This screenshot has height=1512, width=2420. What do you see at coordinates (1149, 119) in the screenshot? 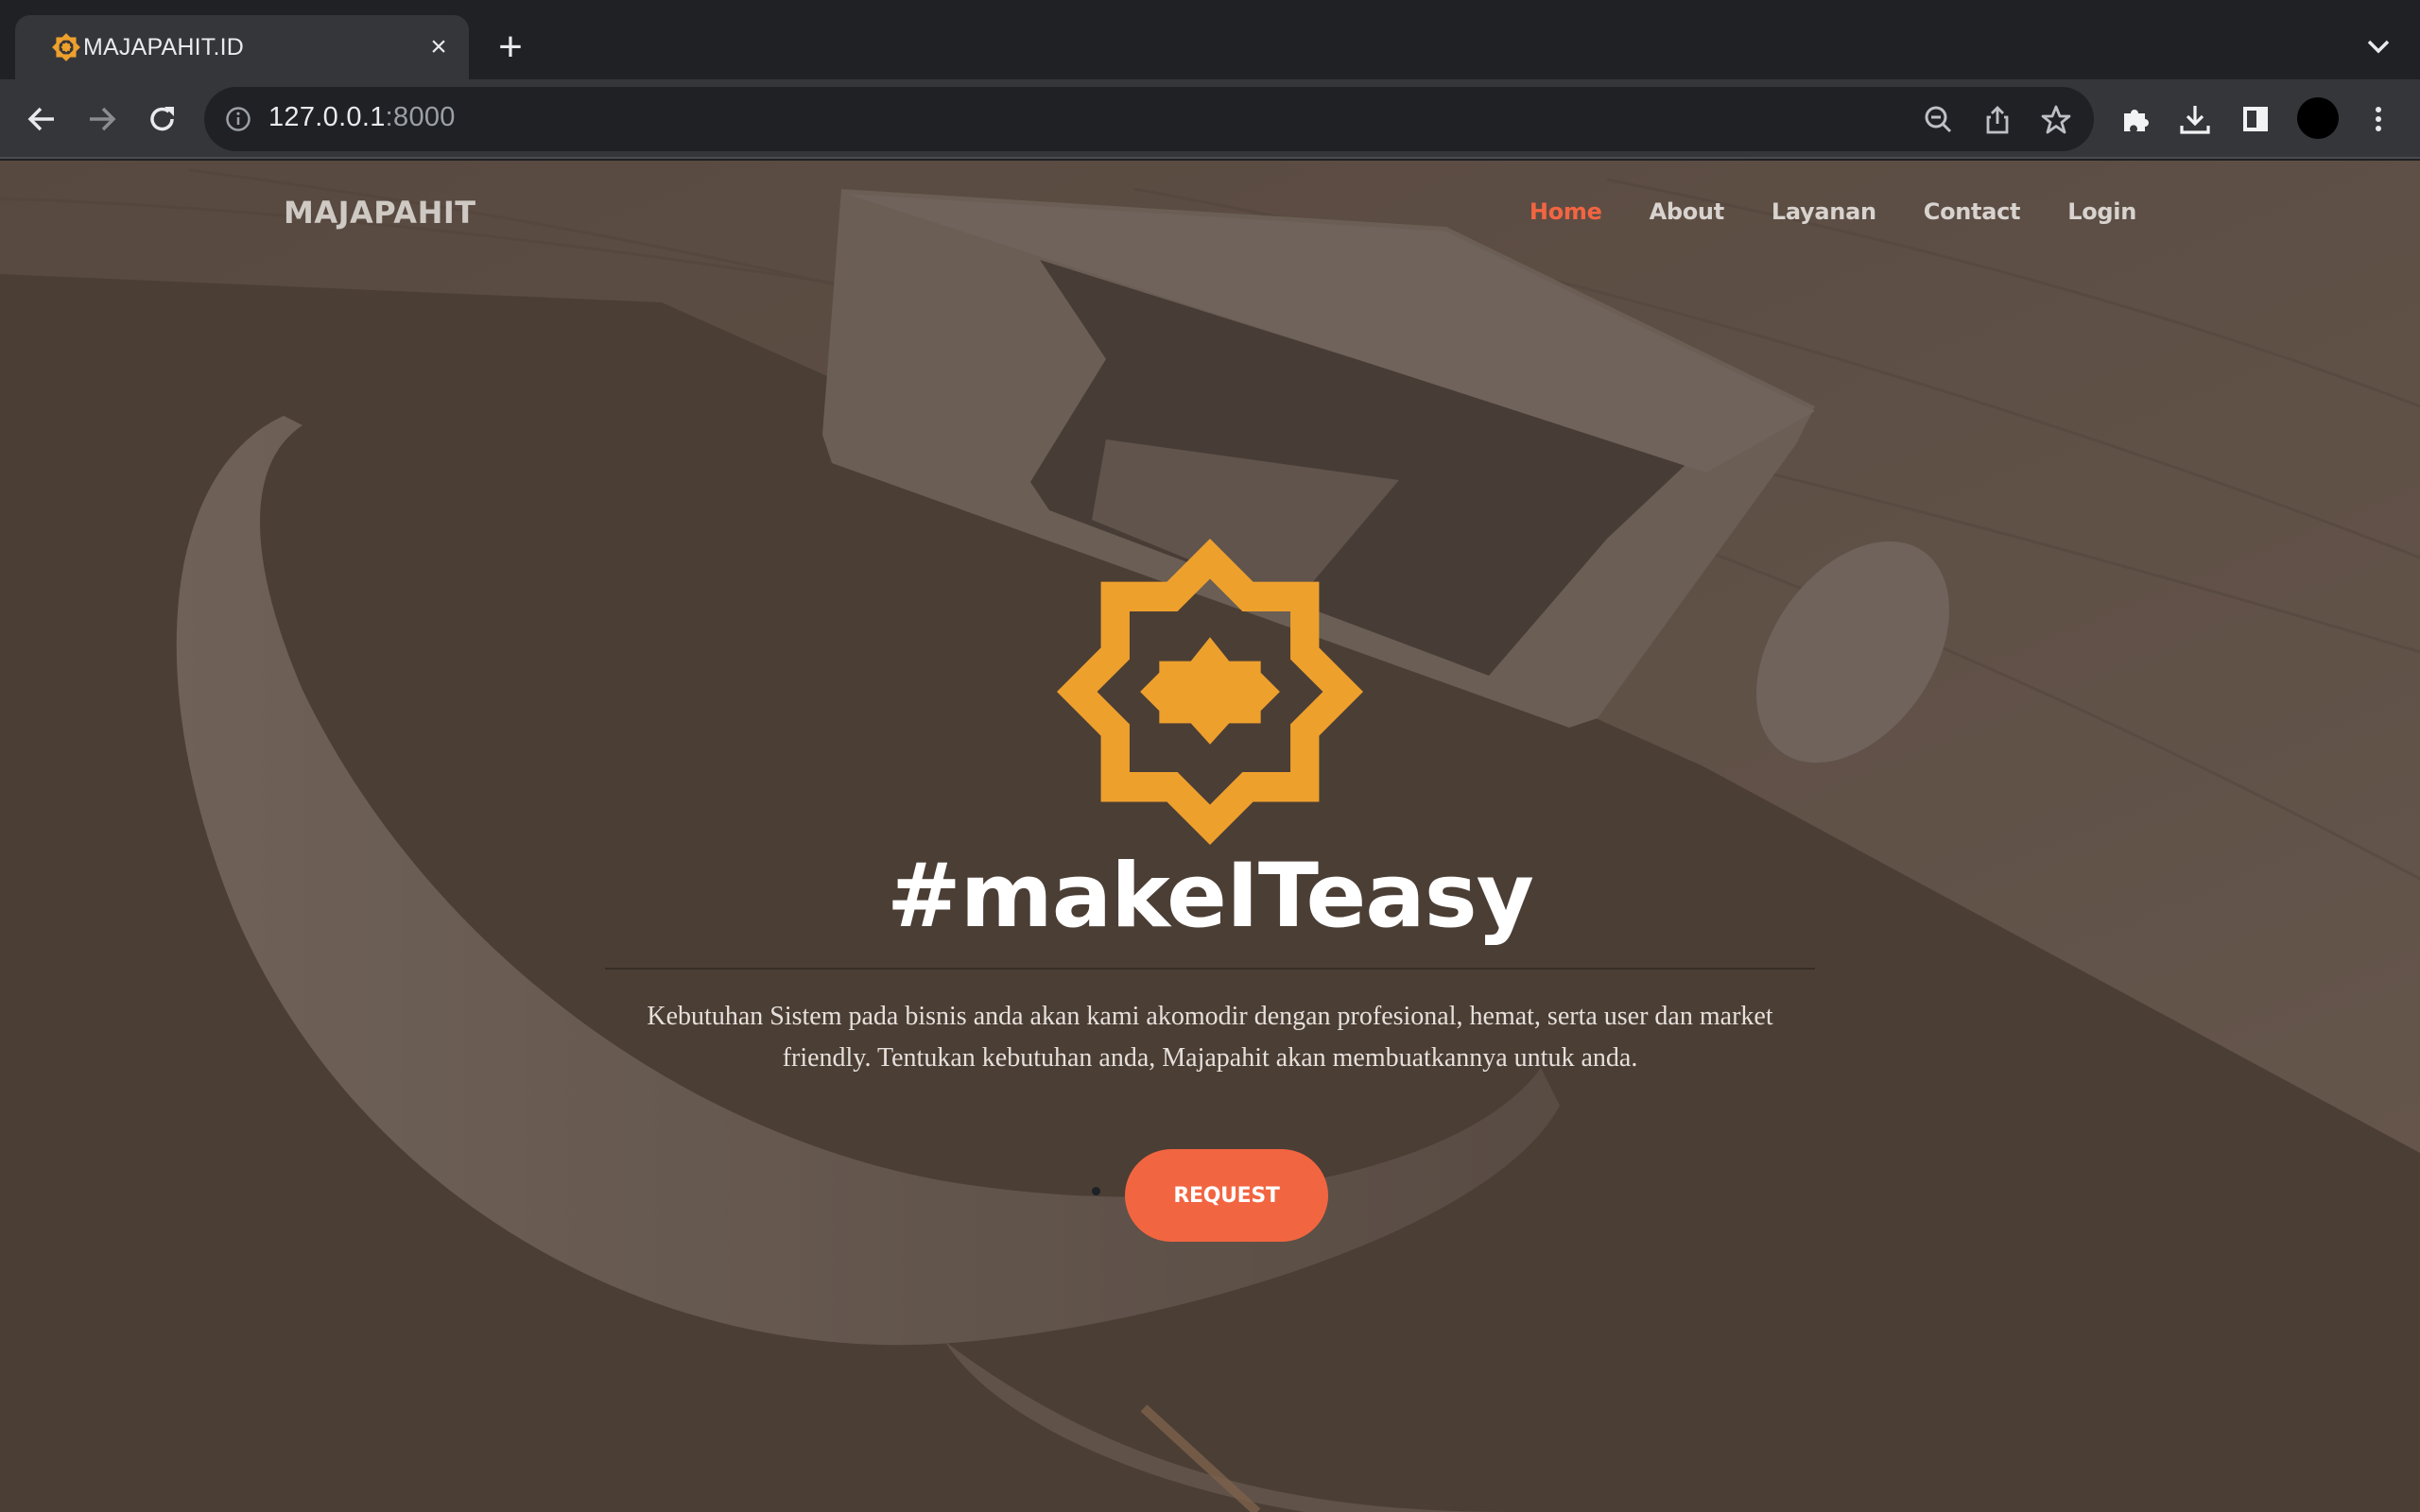
I see `address-bar: 127.0.0.1:8000` at bounding box center [1149, 119].